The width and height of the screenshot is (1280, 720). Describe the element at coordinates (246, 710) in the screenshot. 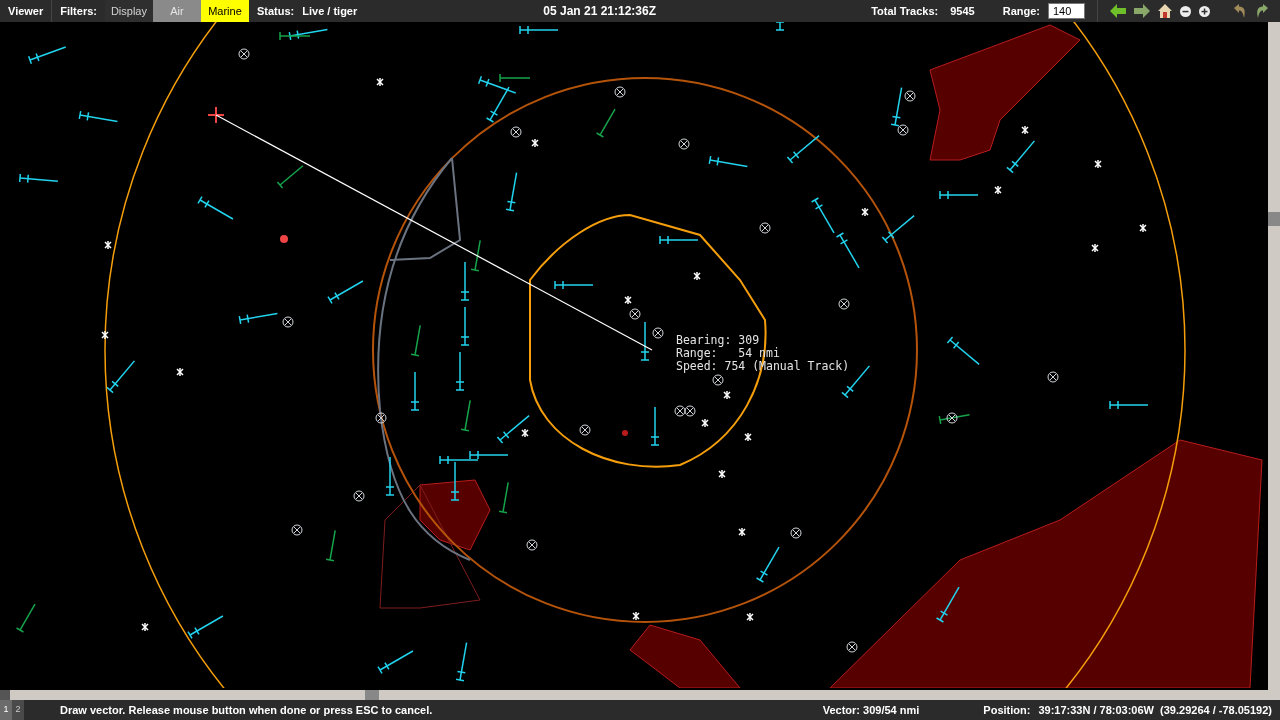

I see `status-message: Draw vector. Release mouse button when done or press ESC to cancel.` at that location.